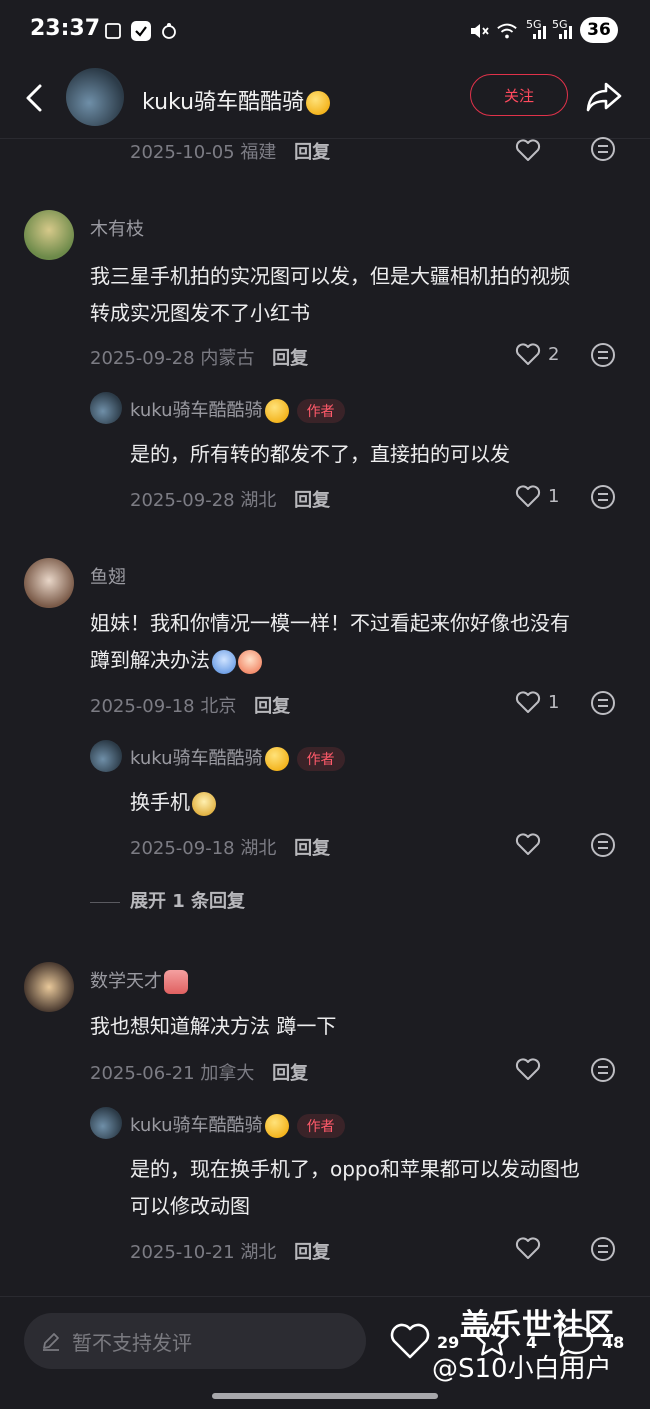 The width and height of the screenshot is (650, 1409). I want to click on reply-text-line: 是的，现在换手机了，oppo和苹果都可以发动图也, so click(355, 1169).